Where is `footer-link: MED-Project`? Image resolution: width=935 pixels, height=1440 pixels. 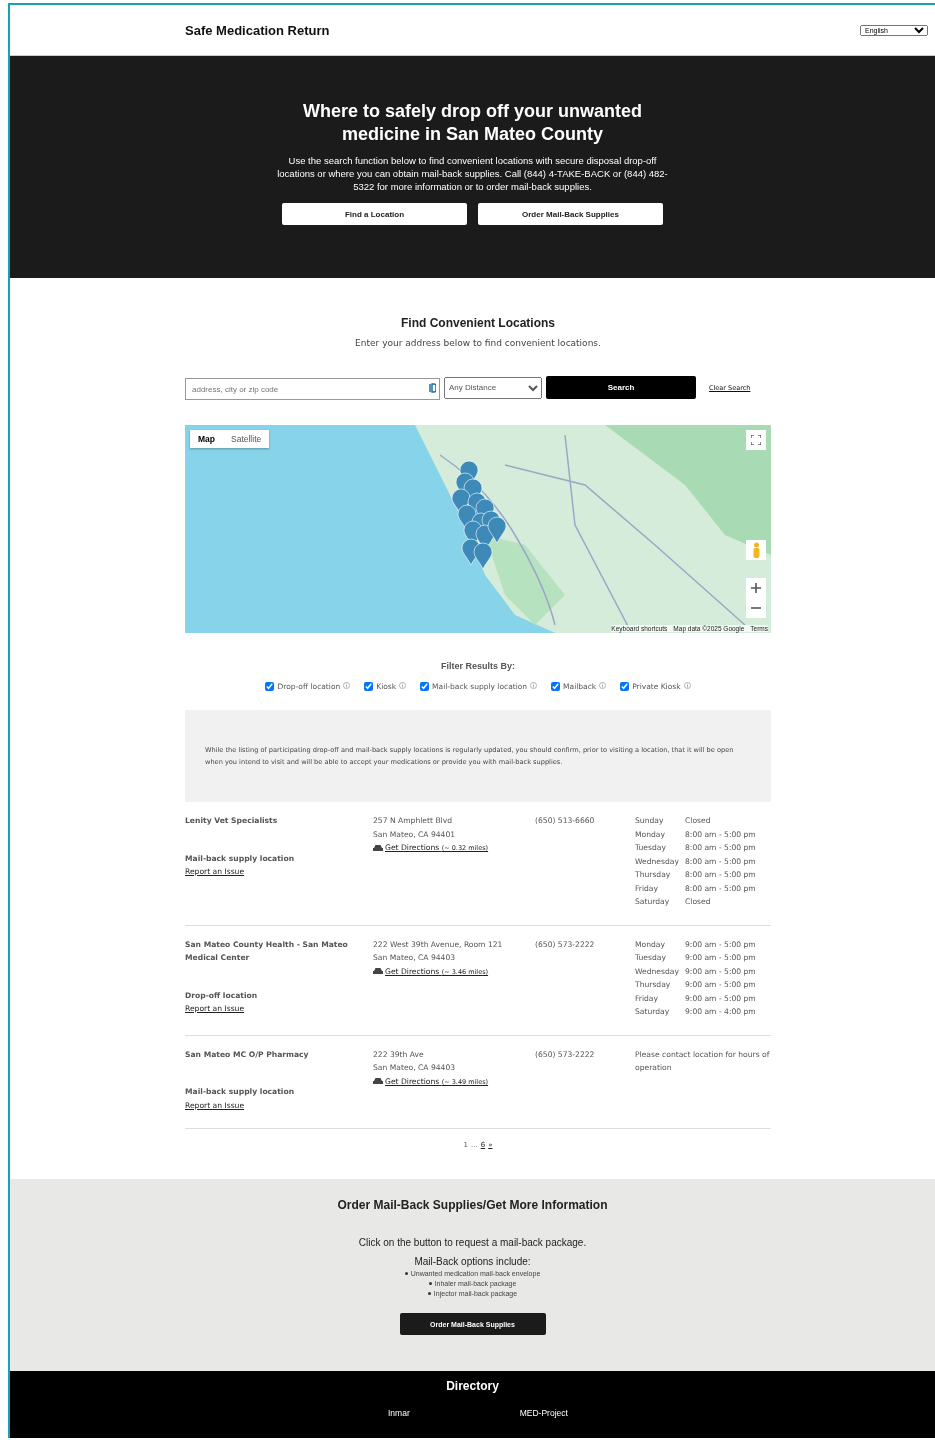 footer-link: MED-Project is located at coordinates (543, 1413).